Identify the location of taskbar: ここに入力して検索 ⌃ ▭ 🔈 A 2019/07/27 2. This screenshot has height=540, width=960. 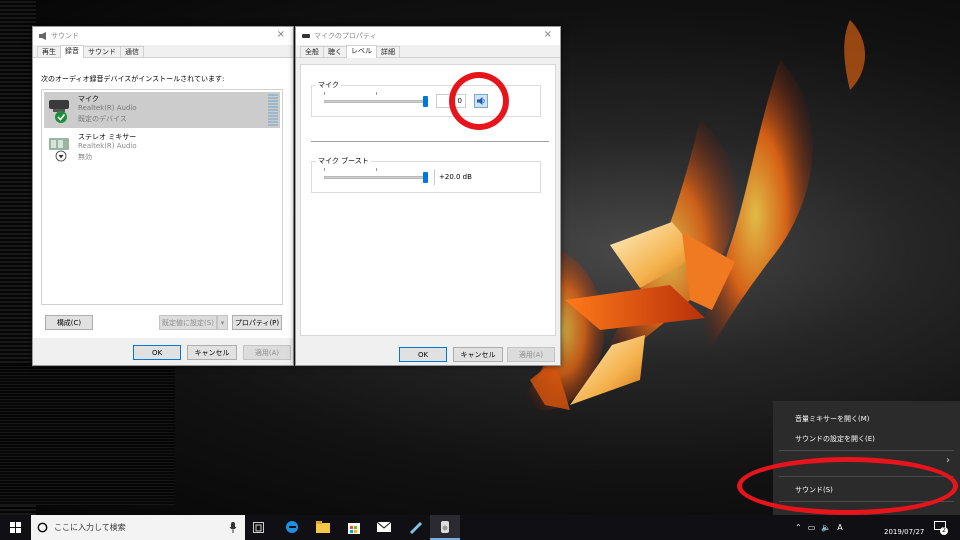
(480, 527).